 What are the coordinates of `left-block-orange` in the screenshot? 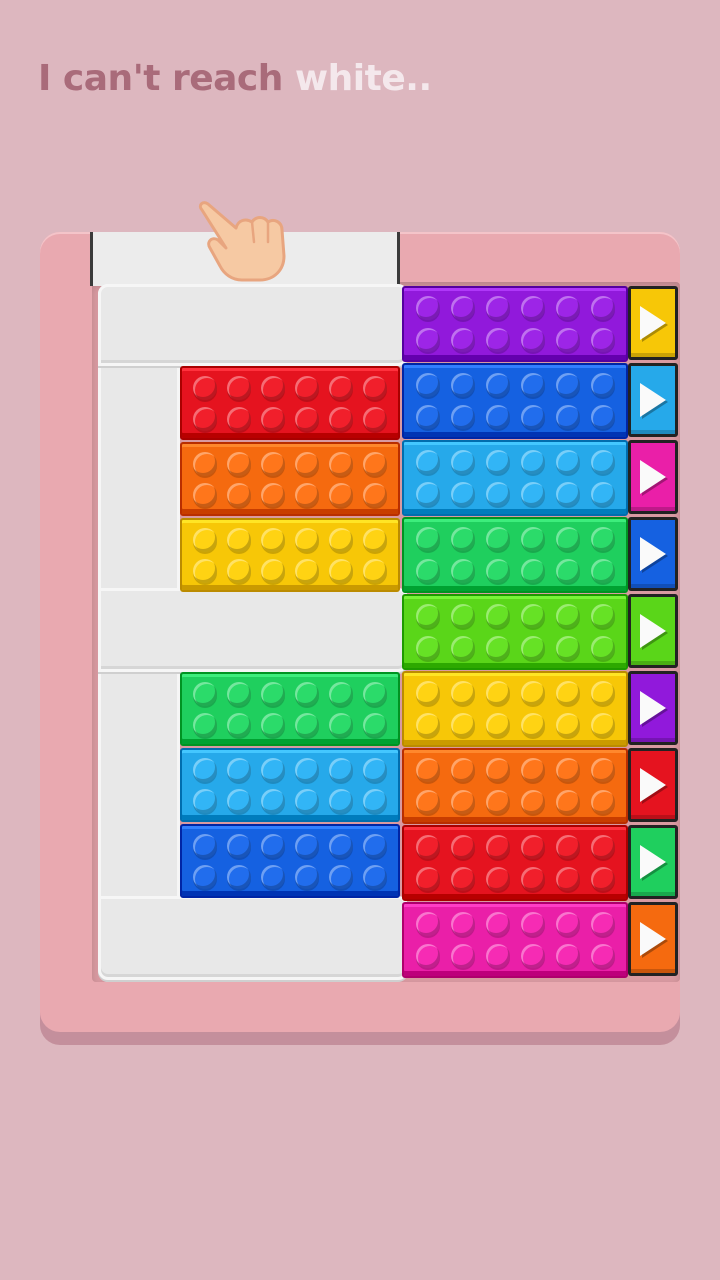 It's located at (290, 479).